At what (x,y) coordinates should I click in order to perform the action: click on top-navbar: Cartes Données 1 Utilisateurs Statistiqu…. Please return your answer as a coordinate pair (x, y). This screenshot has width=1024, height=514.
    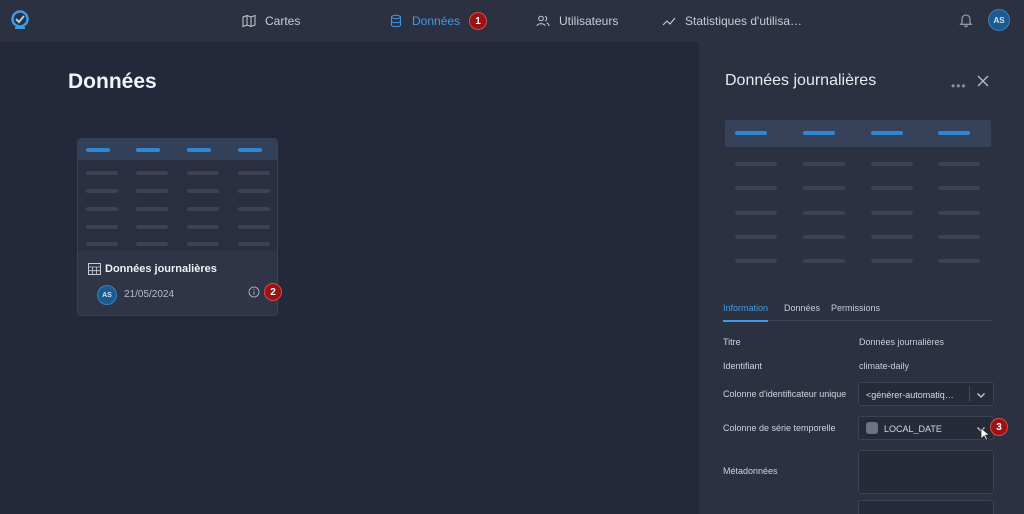
    Looking at the image, I should click on (512, 21).